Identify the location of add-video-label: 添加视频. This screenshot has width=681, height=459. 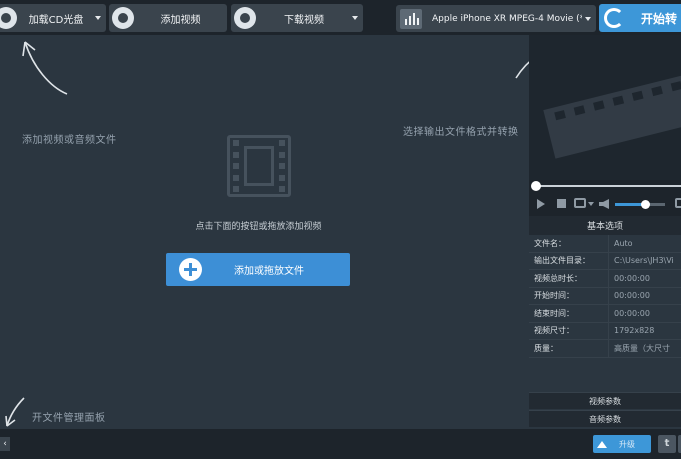
(180, 20).